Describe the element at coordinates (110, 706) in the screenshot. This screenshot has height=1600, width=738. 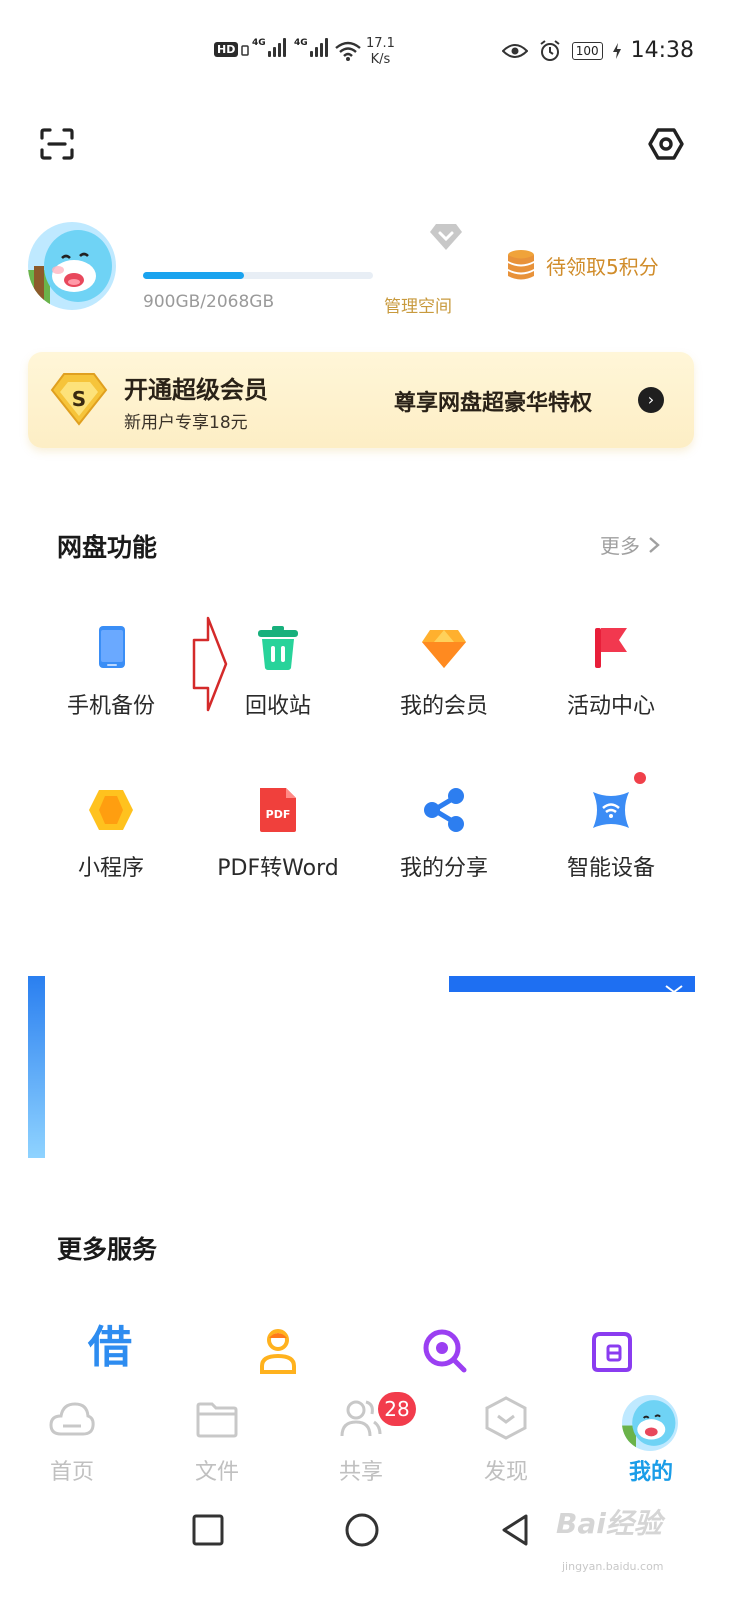
I see `feature-label: 手机备份` at that location.